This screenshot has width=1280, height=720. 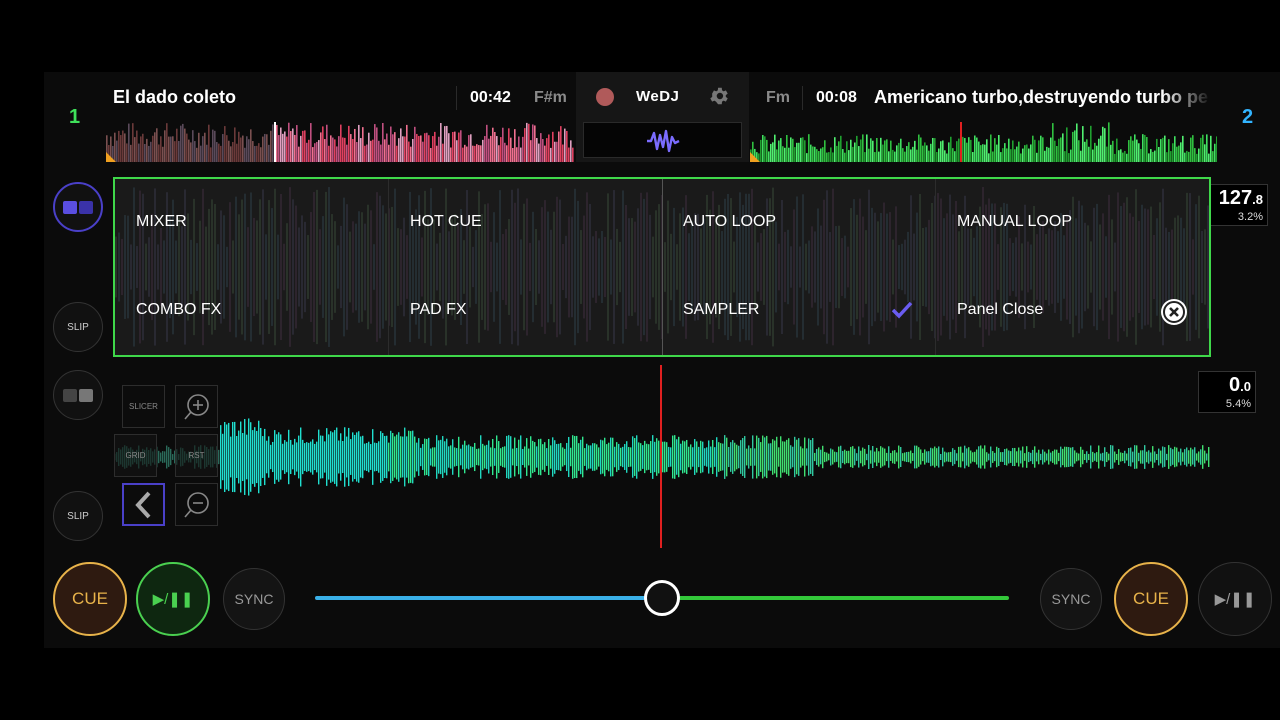 What do you see at coordinates (90, 599) in the screenshot?
I see `deck1-cue-button: CUE` at bounding box center [90, 599].